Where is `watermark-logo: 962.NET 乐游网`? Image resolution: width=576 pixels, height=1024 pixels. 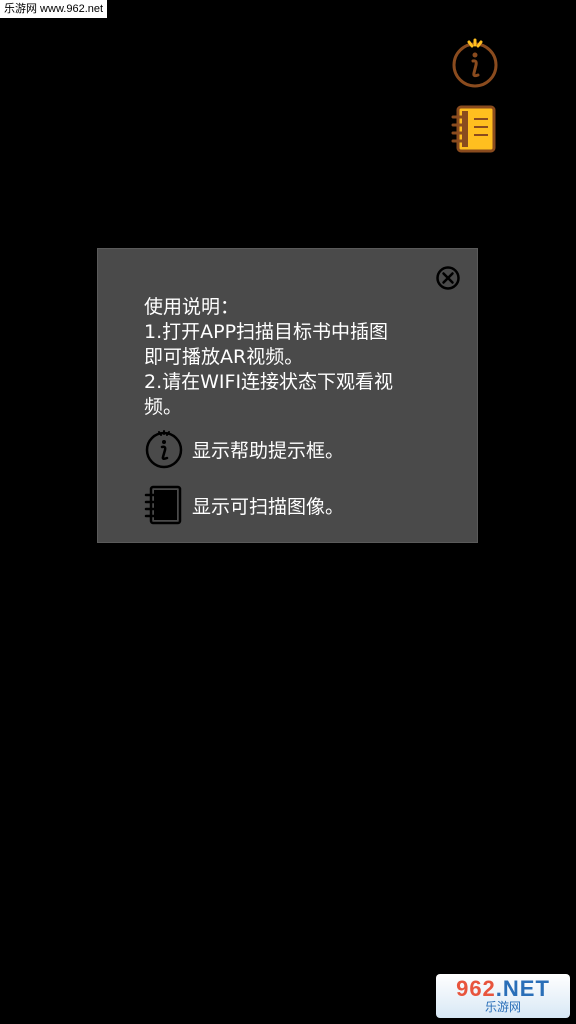 watermark-logo: 962.NET 乐游网 is located at coordinates (503, 996).